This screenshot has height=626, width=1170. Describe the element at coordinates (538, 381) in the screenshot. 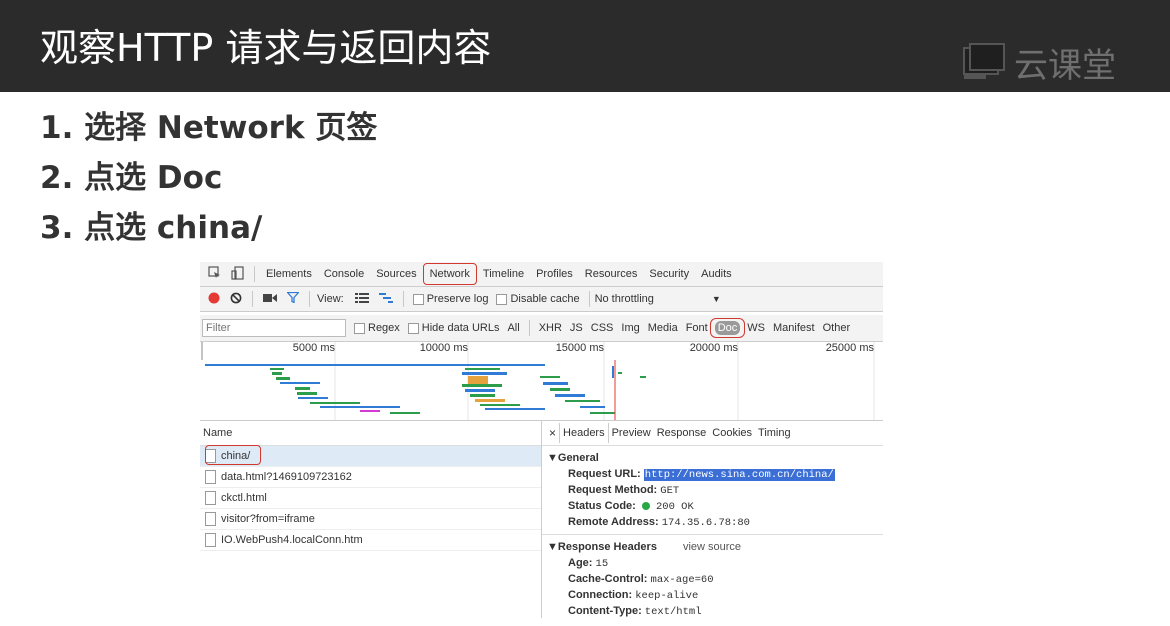

I see `timeline-waterfall` at that location.